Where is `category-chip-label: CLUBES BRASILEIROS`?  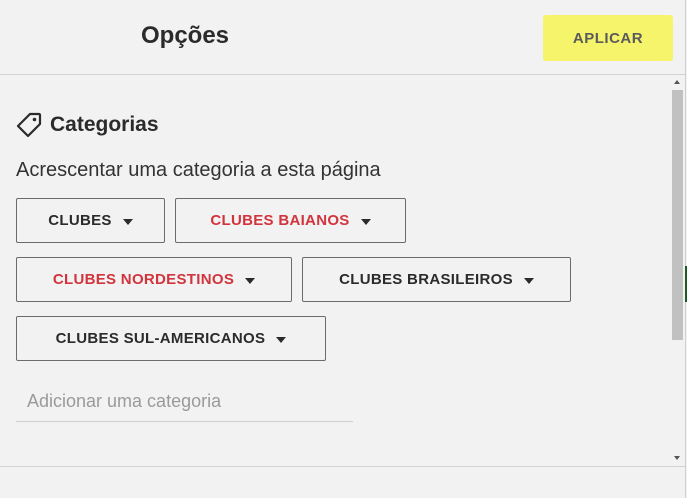
category-chip-label: CLUBES BRASILEIROS is located at coordinates (426, 279).